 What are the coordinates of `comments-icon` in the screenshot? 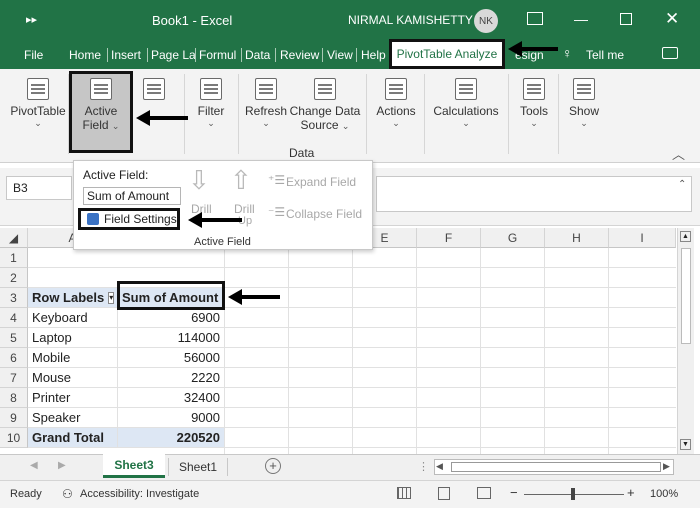 It's located at (670, 53).